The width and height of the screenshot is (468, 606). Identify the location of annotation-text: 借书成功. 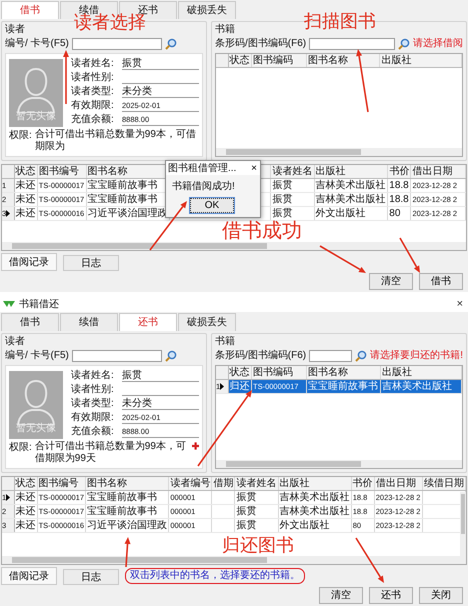
(262, 231).